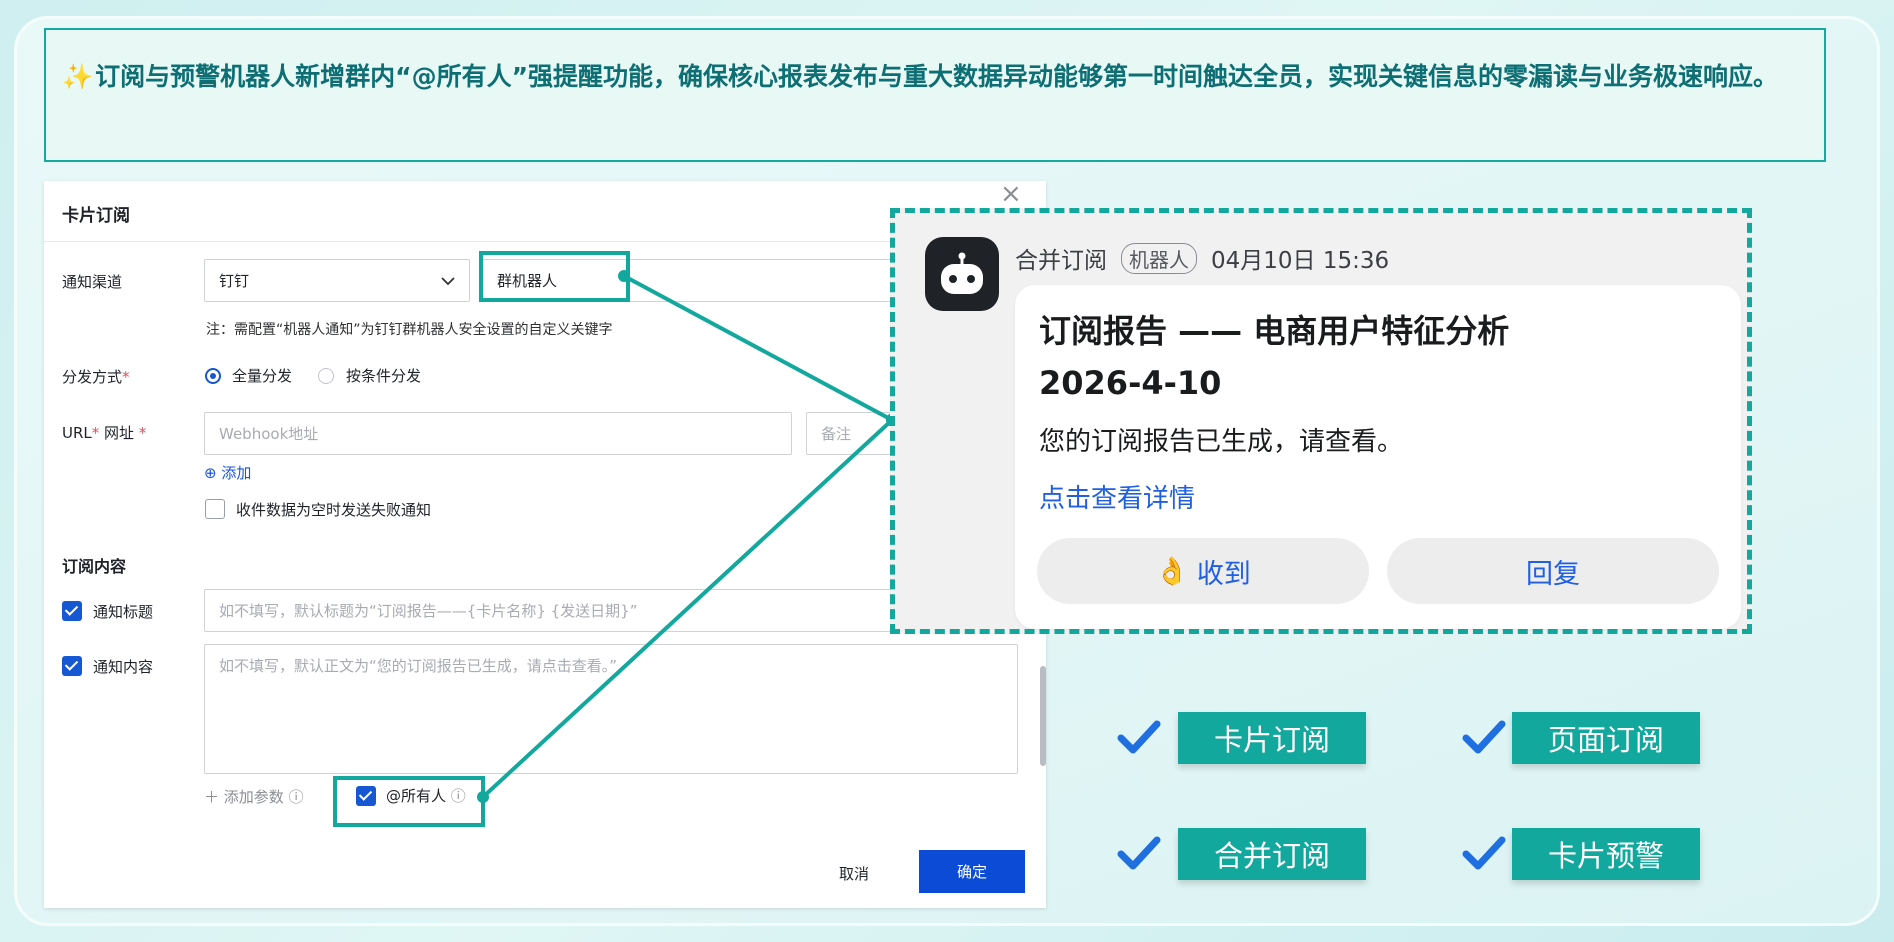 The height and width of the screenshot is (942, 1894). I want to click on ack-button: 👌 收到, so click(1203, 571).